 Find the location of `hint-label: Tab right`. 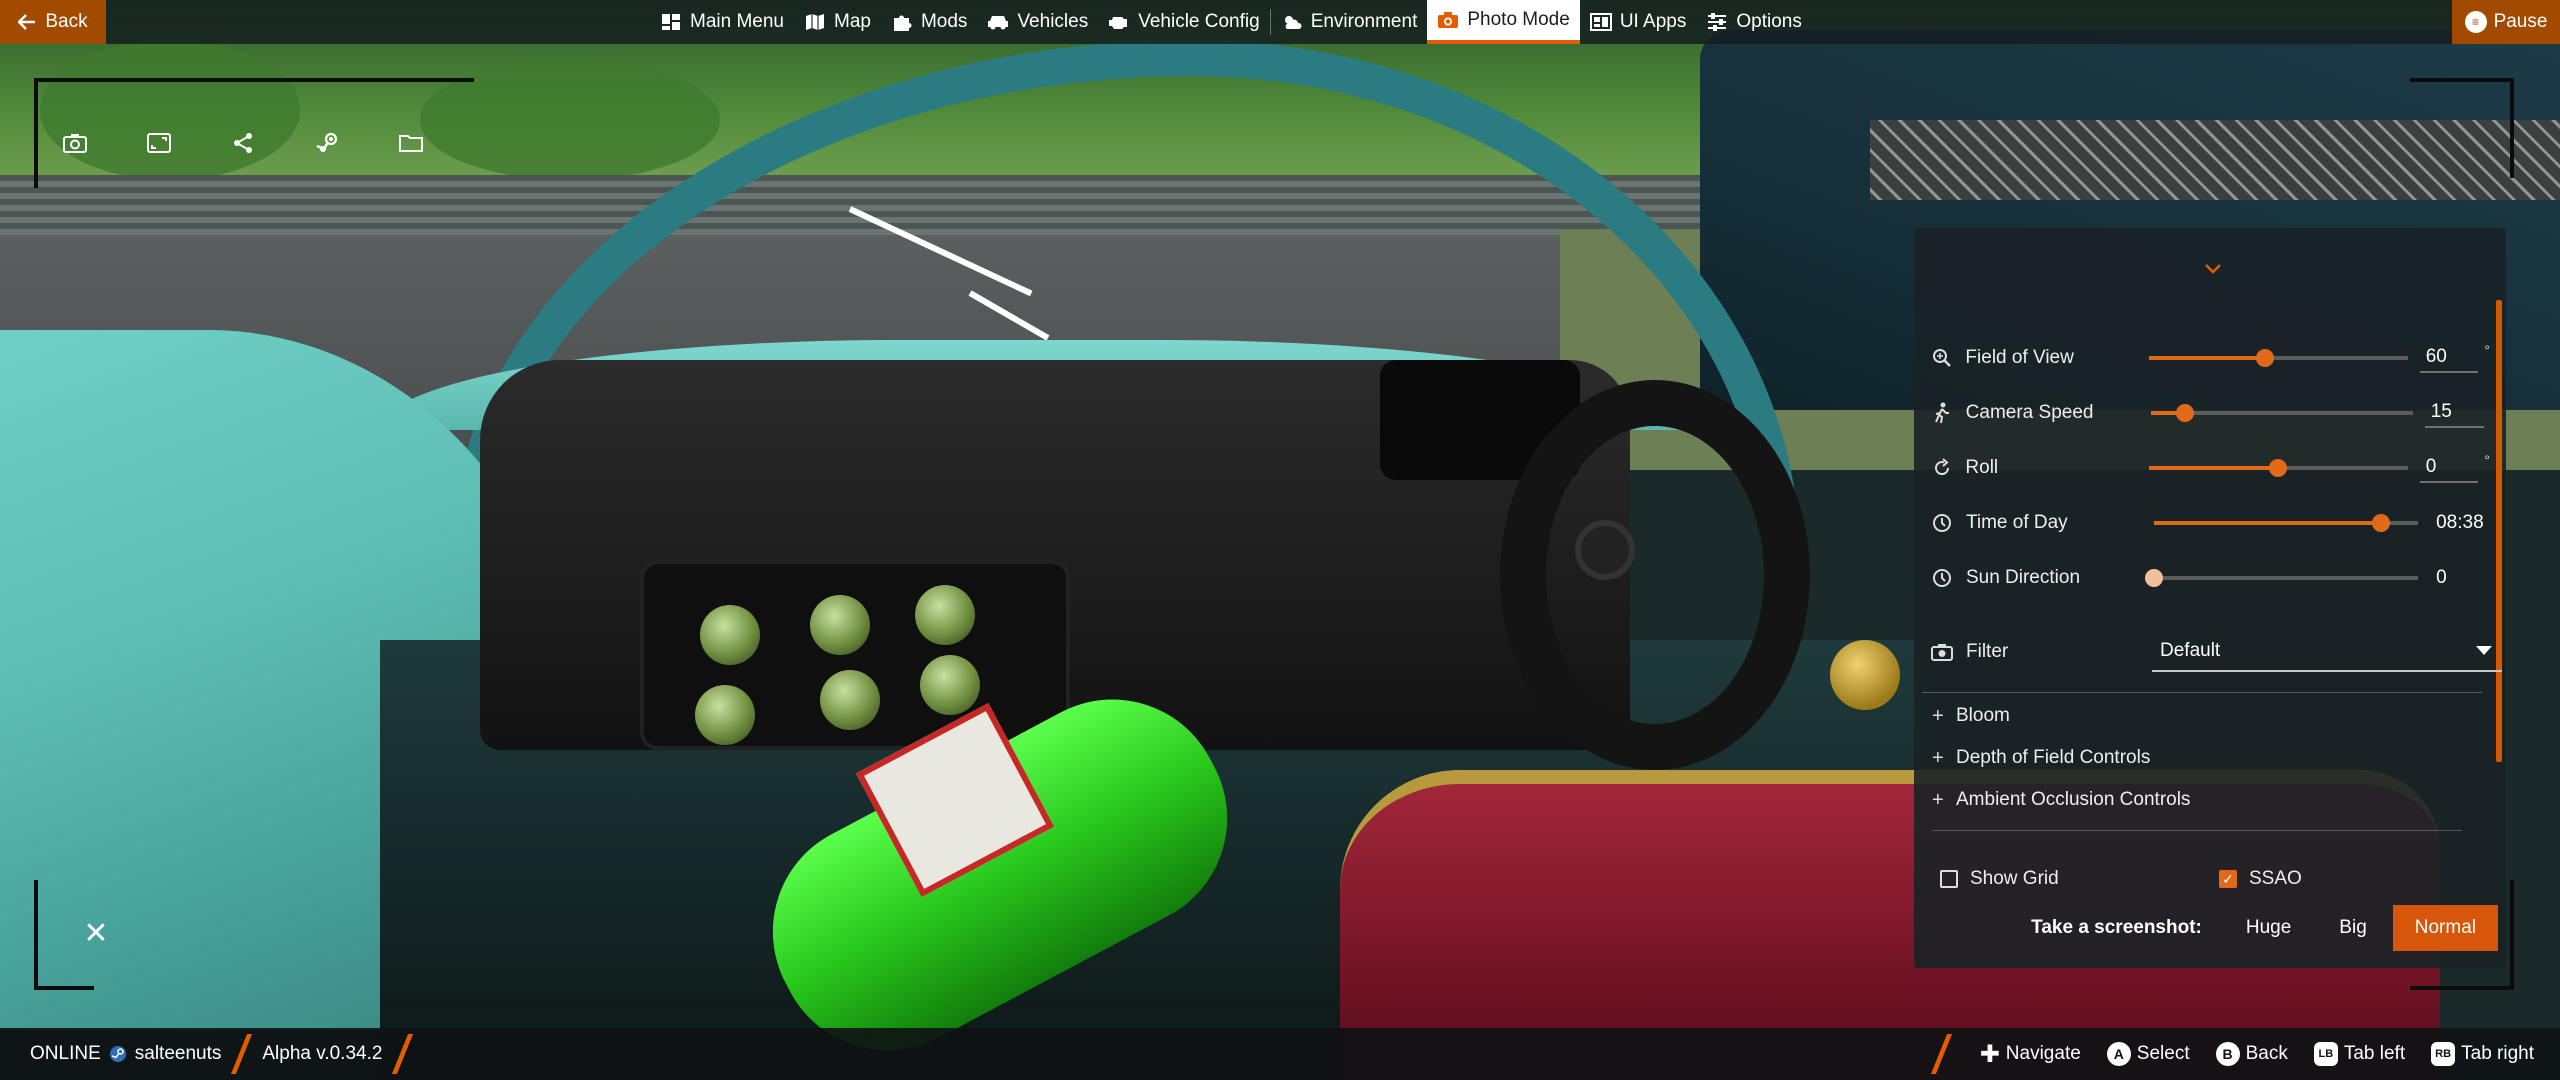

hint-label: Tab right is located at coordinates (2497, 1053).